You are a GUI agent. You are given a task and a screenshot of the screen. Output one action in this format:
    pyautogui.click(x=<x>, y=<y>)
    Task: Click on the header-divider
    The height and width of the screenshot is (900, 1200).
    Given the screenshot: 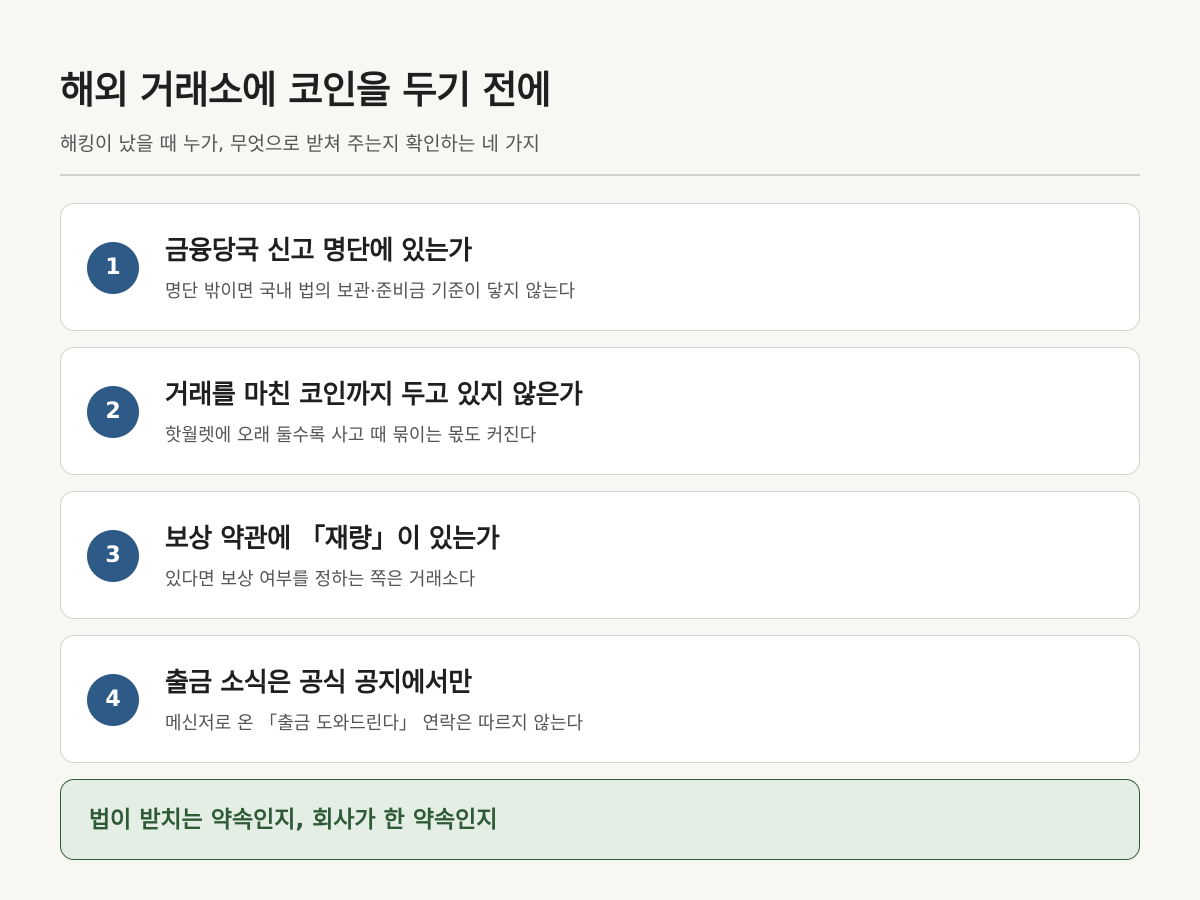 What is the action you would take?
    pyautogui.click(x=600, y=175)
    